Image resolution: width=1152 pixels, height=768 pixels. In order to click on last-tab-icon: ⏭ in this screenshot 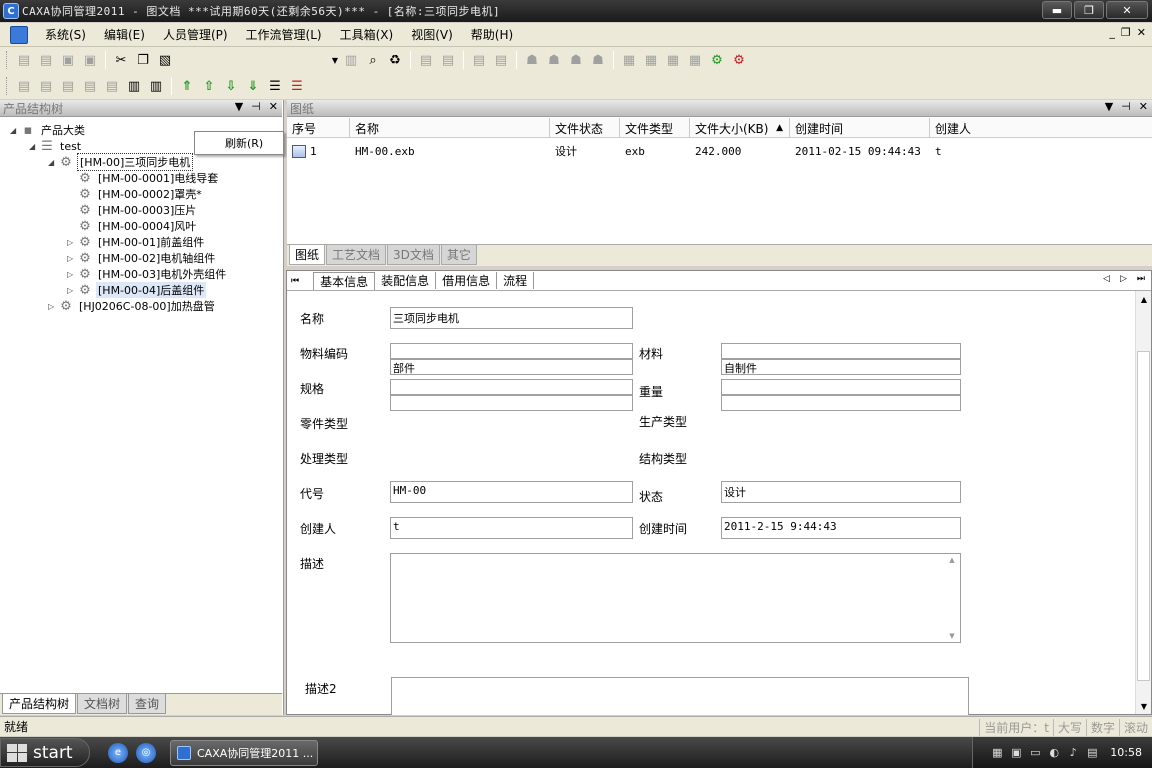, I will do `click(1141, 279)`.